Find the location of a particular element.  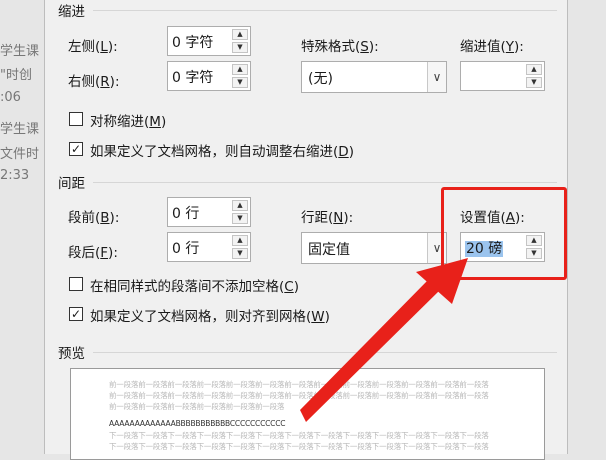

arrow-shaft is located at coordinates (370, 351).